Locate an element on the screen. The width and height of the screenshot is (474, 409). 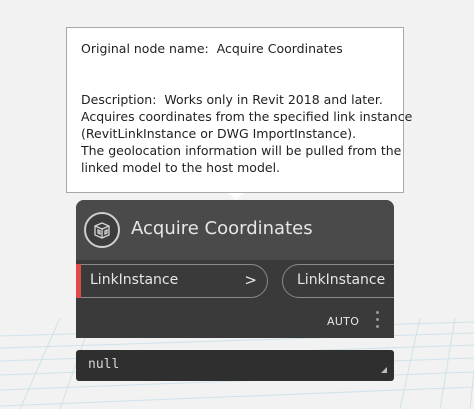
output-port-label: LinkInstance is located at coordinates (341, 280).